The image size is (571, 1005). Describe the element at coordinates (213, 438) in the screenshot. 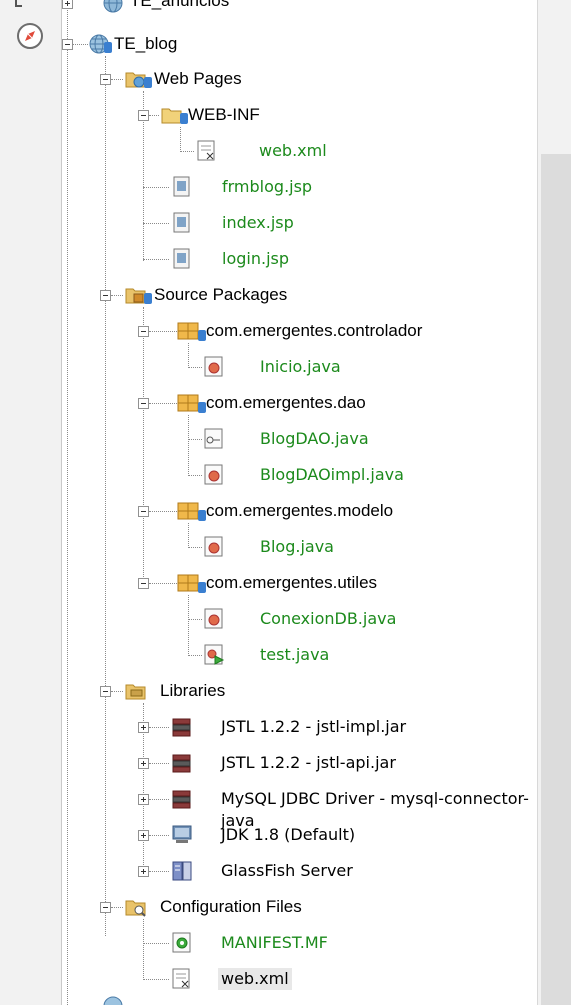

I see `java-interface-icon` at that location.